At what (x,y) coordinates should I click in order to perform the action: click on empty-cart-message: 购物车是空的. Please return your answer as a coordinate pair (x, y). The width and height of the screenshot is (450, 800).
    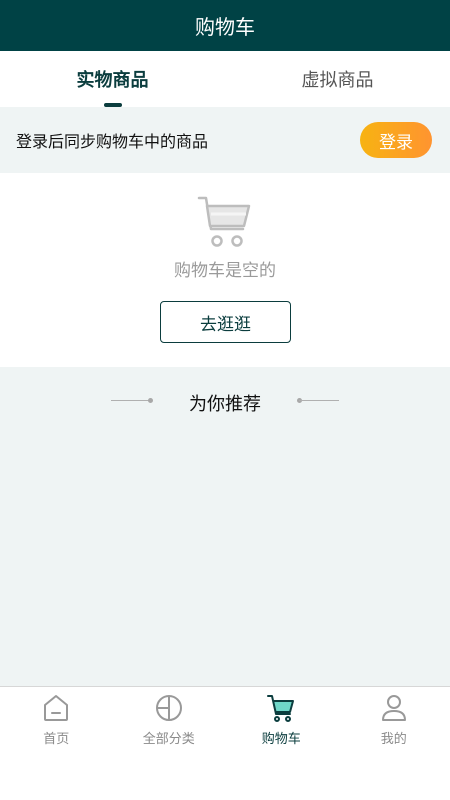
    Looking at the image, I should click on (225, 271).